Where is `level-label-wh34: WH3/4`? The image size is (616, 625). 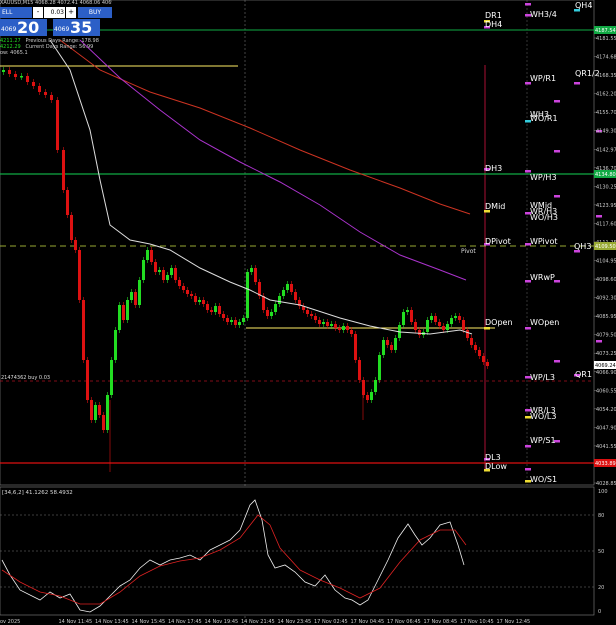
level-label-wh34: WH3/4 is located at coordinates (543, 14).